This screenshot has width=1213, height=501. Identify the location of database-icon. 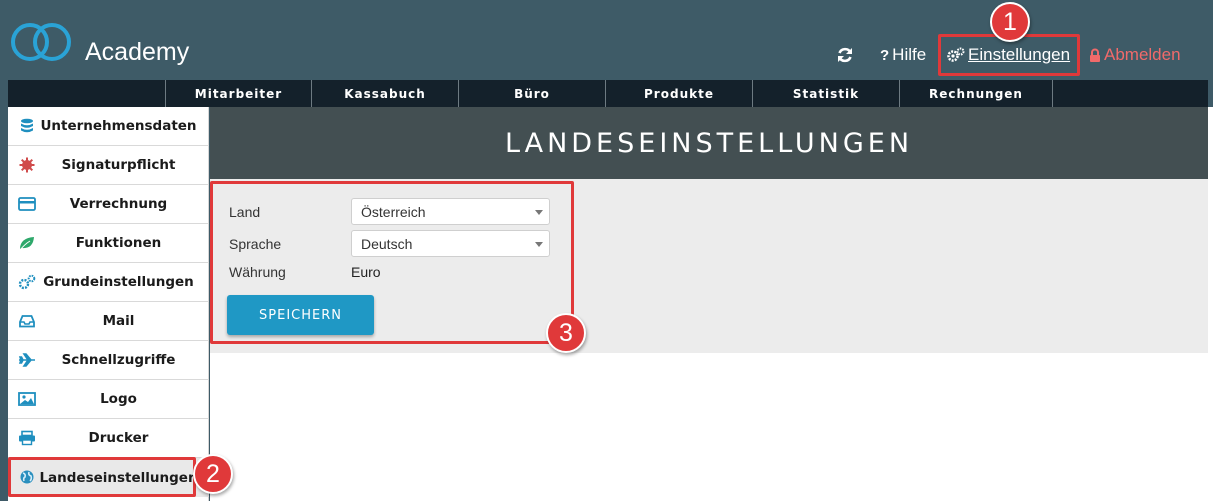
(27, 125).